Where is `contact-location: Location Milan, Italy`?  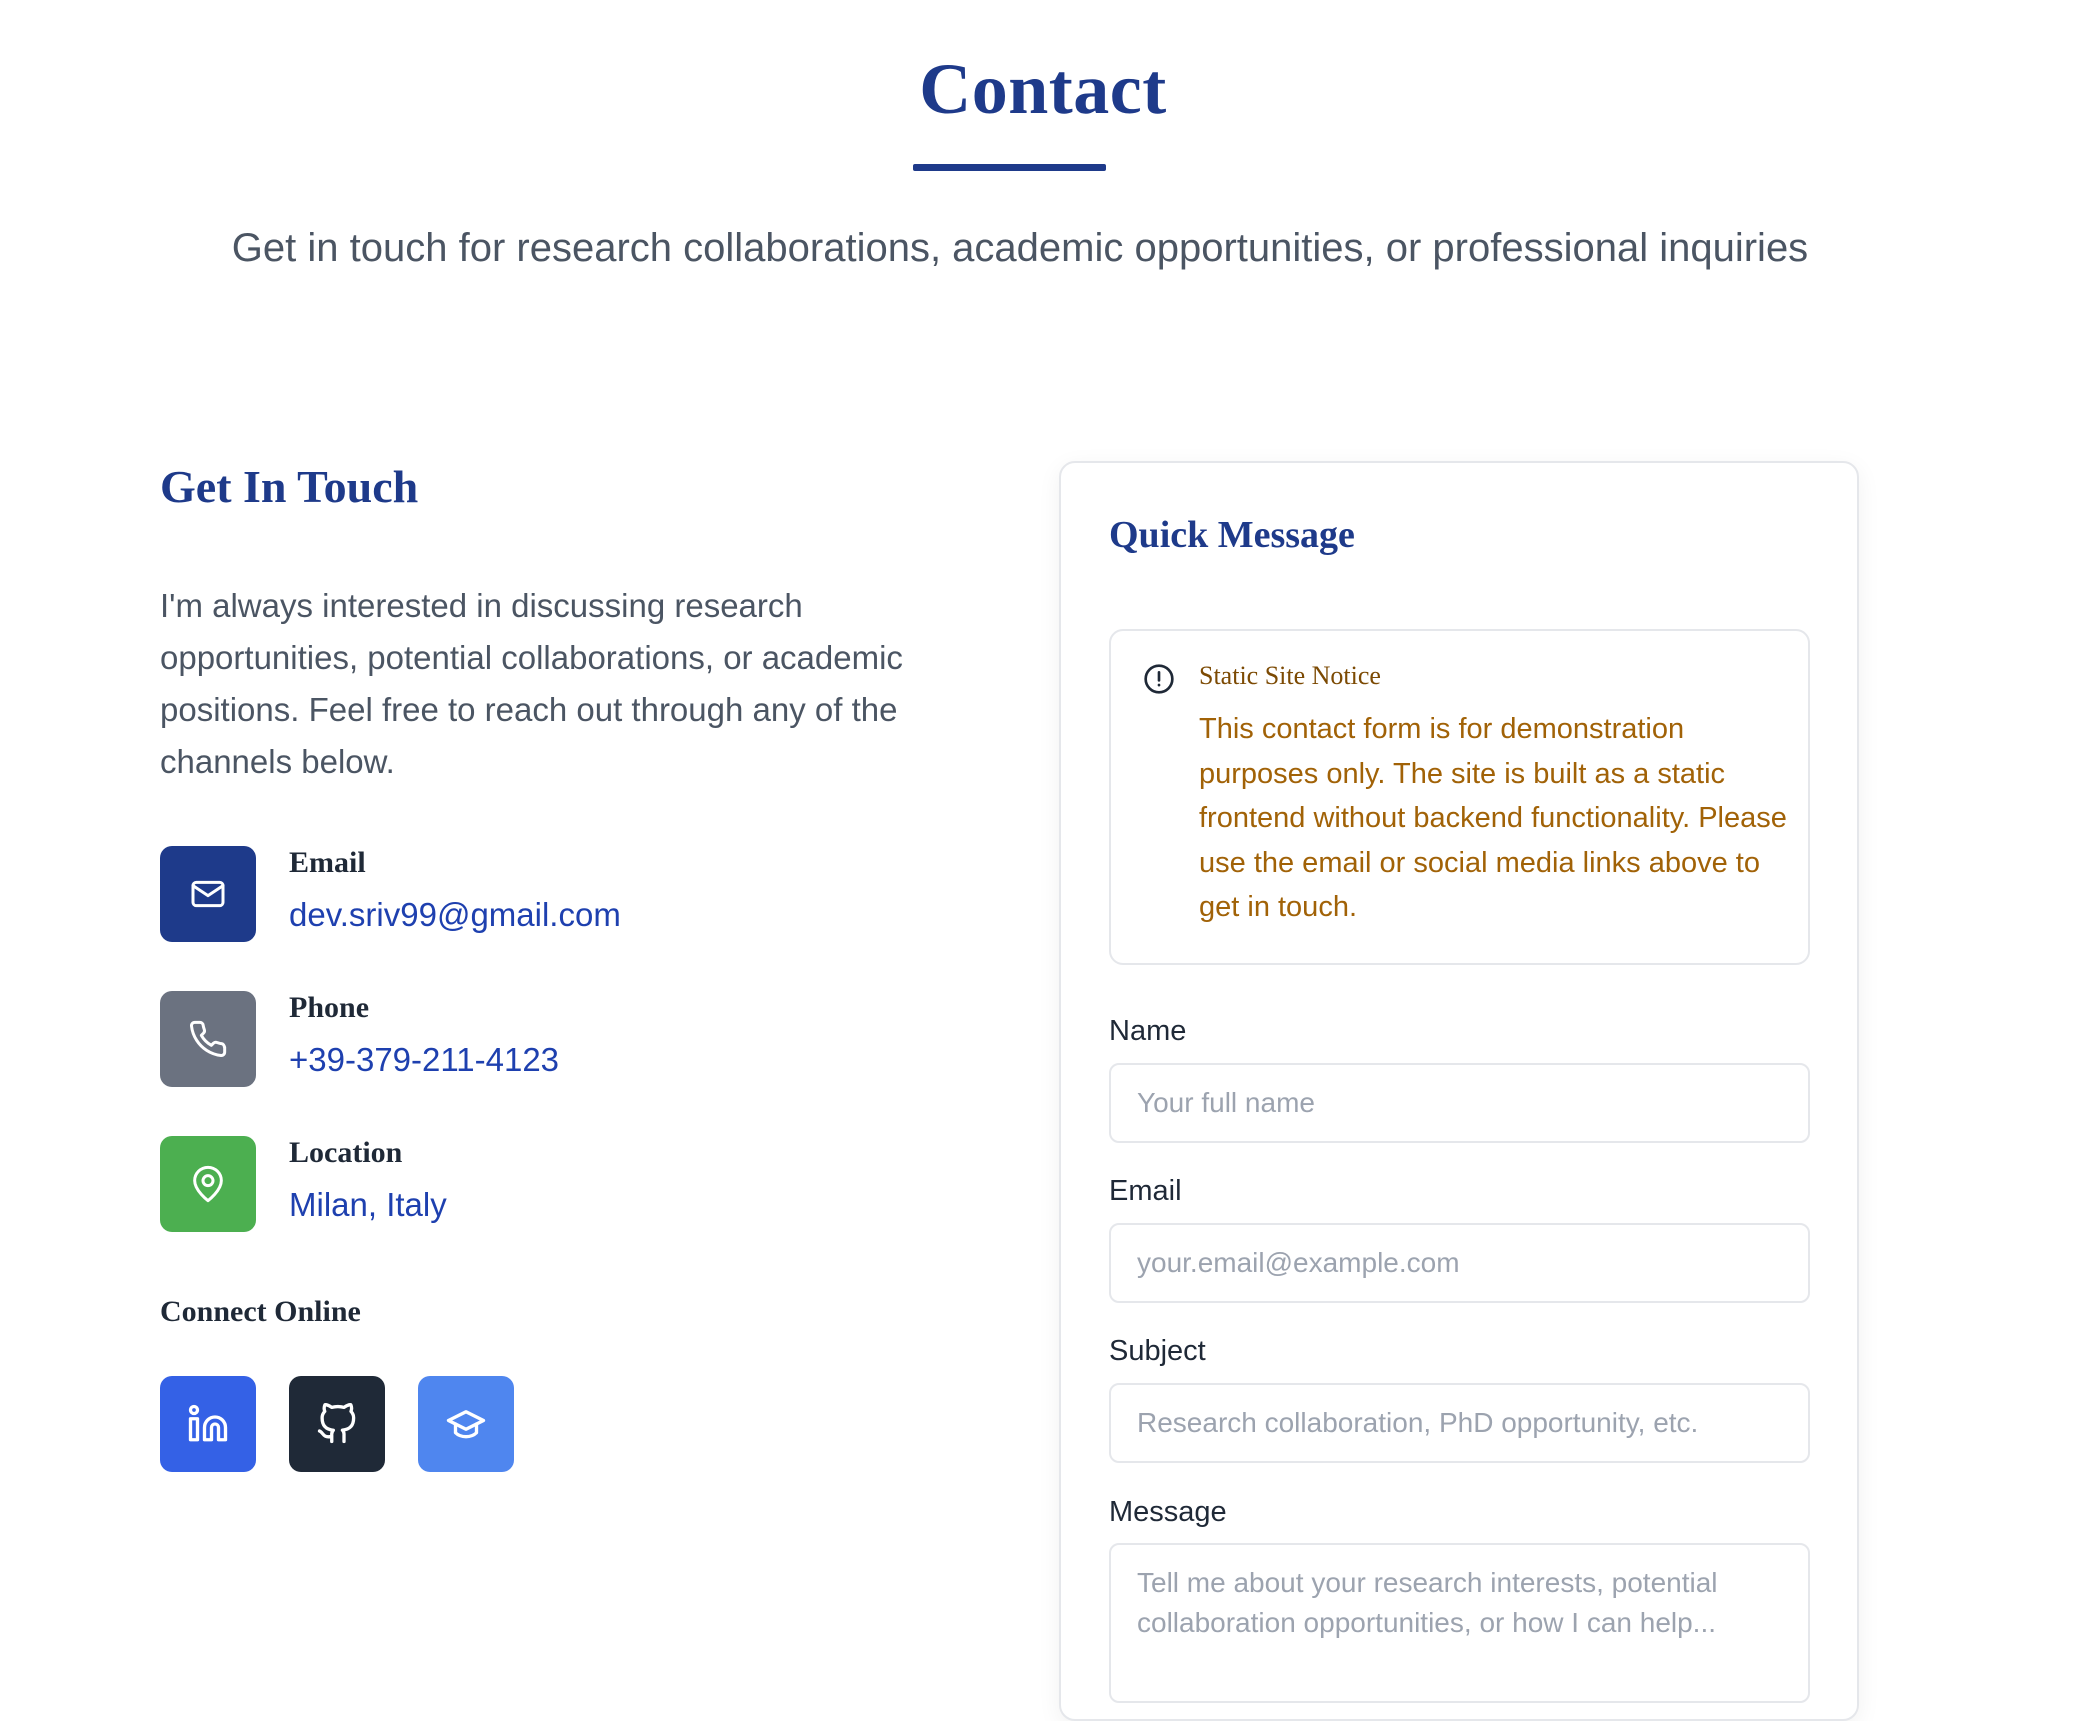
contact-location: Location Milan, Italy is located at coordinates (510, 1184).